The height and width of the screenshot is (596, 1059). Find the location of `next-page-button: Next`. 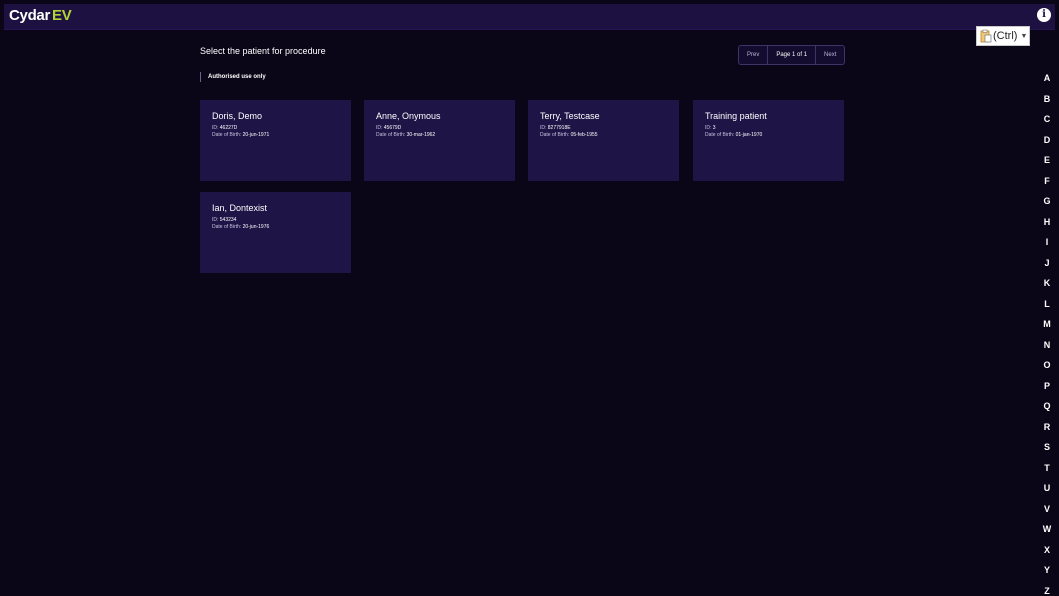

next-page-button: Next is located at coordinates (830, 55).